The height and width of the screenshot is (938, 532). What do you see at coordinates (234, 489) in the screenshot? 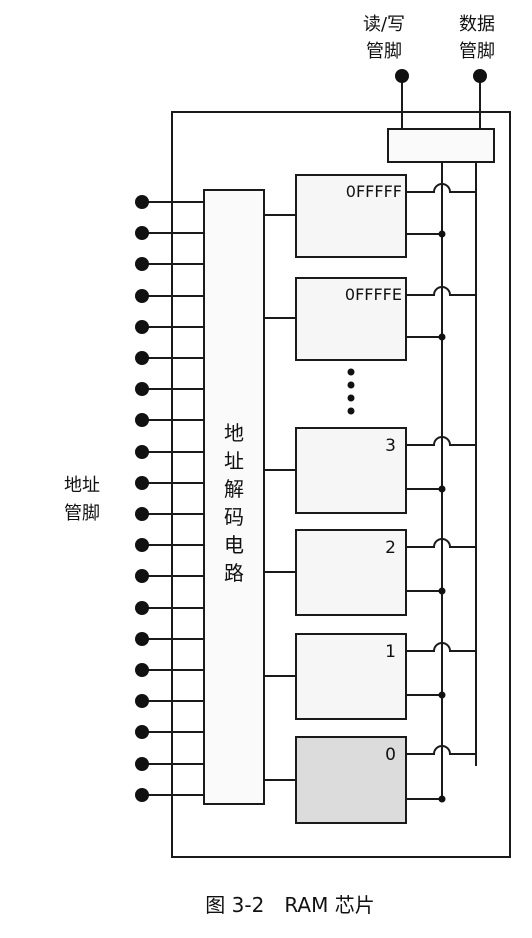
I see `decoder-char-3: 解` at bounding box center [234, 489].